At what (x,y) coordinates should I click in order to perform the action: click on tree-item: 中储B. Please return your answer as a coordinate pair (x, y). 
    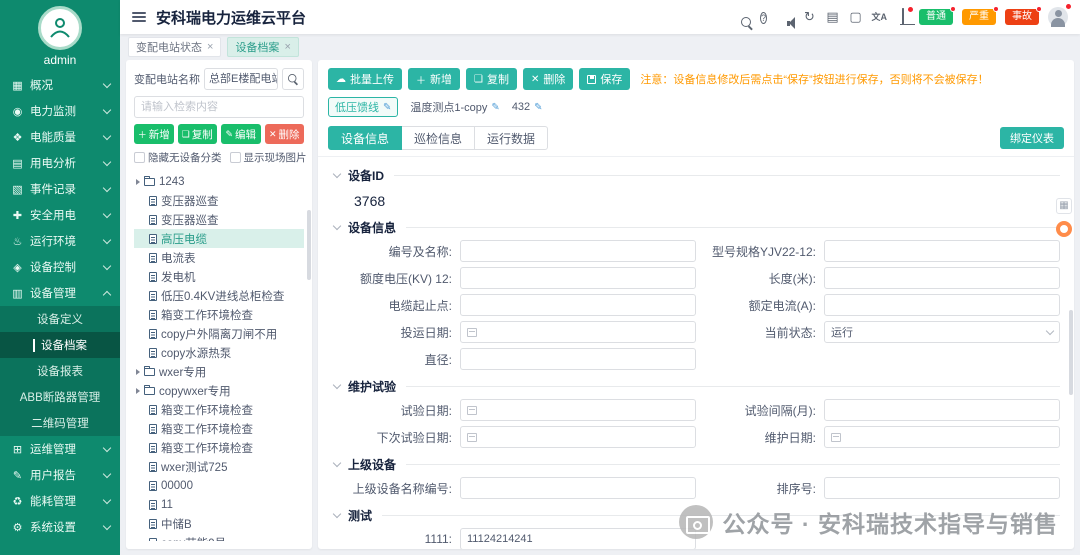
    Looking at the image, I should click on (219, 523).